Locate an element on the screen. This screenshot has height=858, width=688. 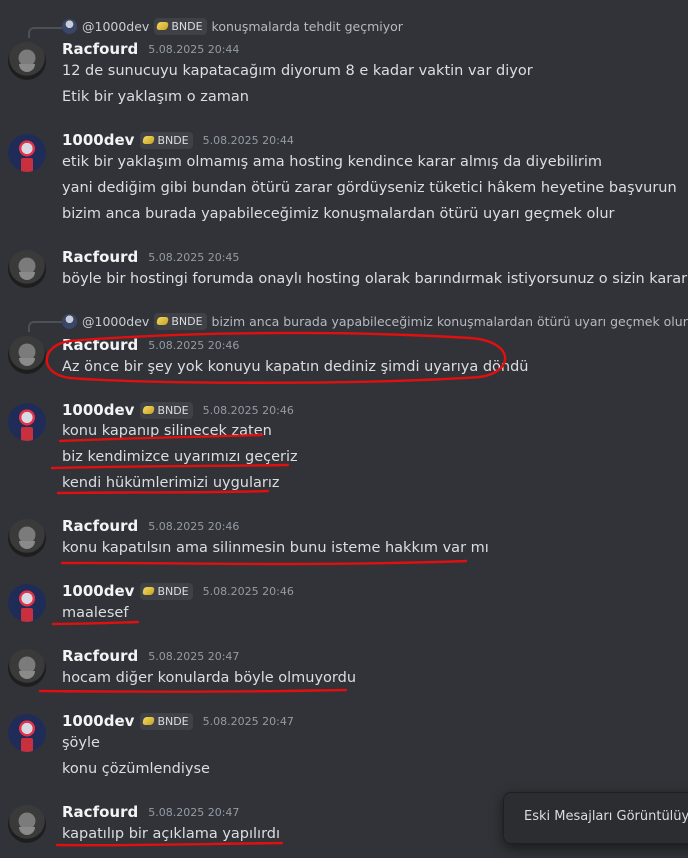
message-header: 1000dev BNDE 5.08.2025 20:44 is located at coordinates (178, 140).